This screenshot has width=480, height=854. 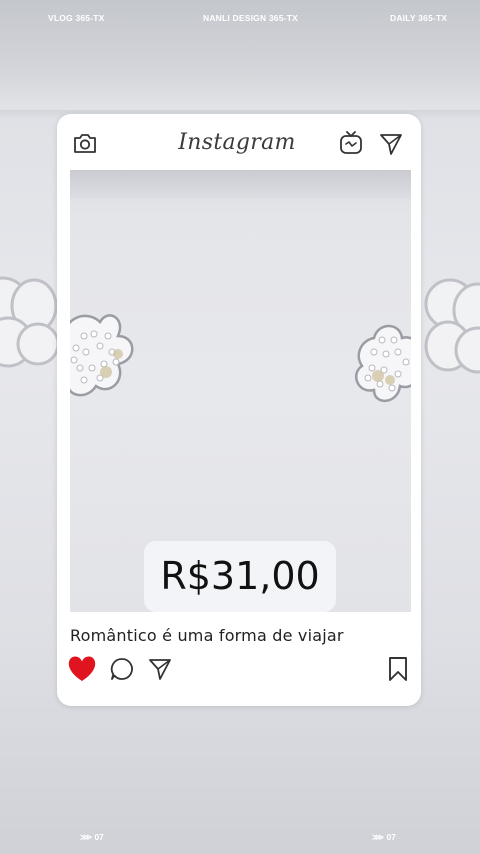 What do you see at coordinates (160, 669) in the screenshot?
I see `share-send-icon` at bounding box center [160, 669].